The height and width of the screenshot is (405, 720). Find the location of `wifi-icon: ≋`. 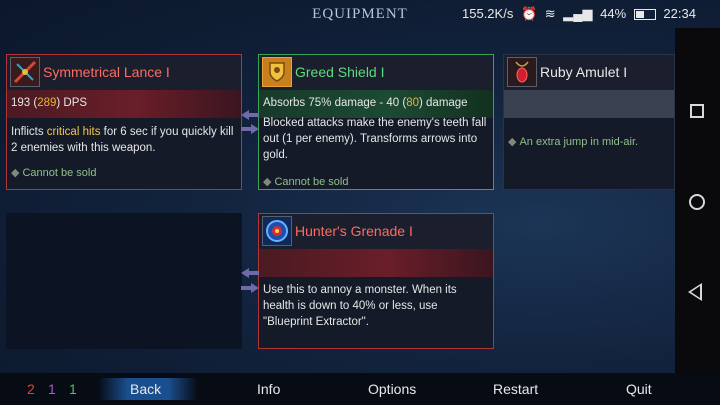

wifi-icon: ≋ is located at coordinates (550, 13).